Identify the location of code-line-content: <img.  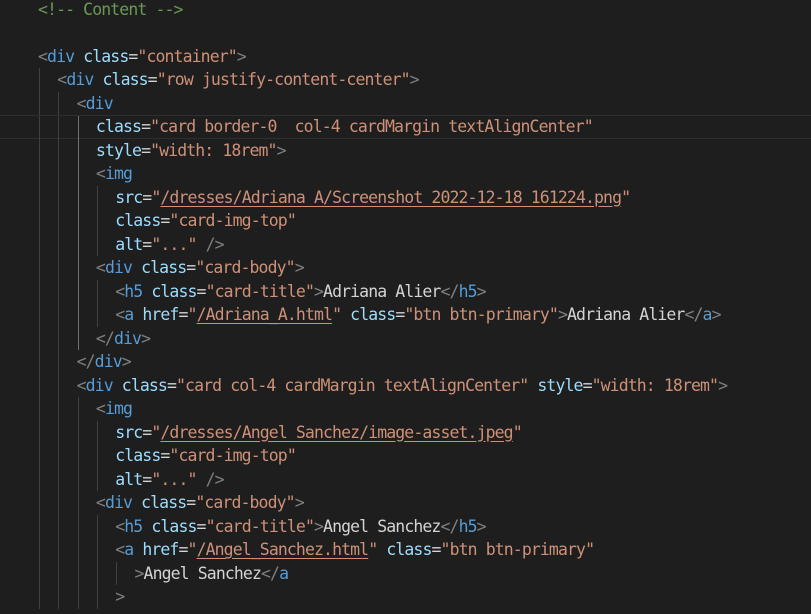
(114, 409).